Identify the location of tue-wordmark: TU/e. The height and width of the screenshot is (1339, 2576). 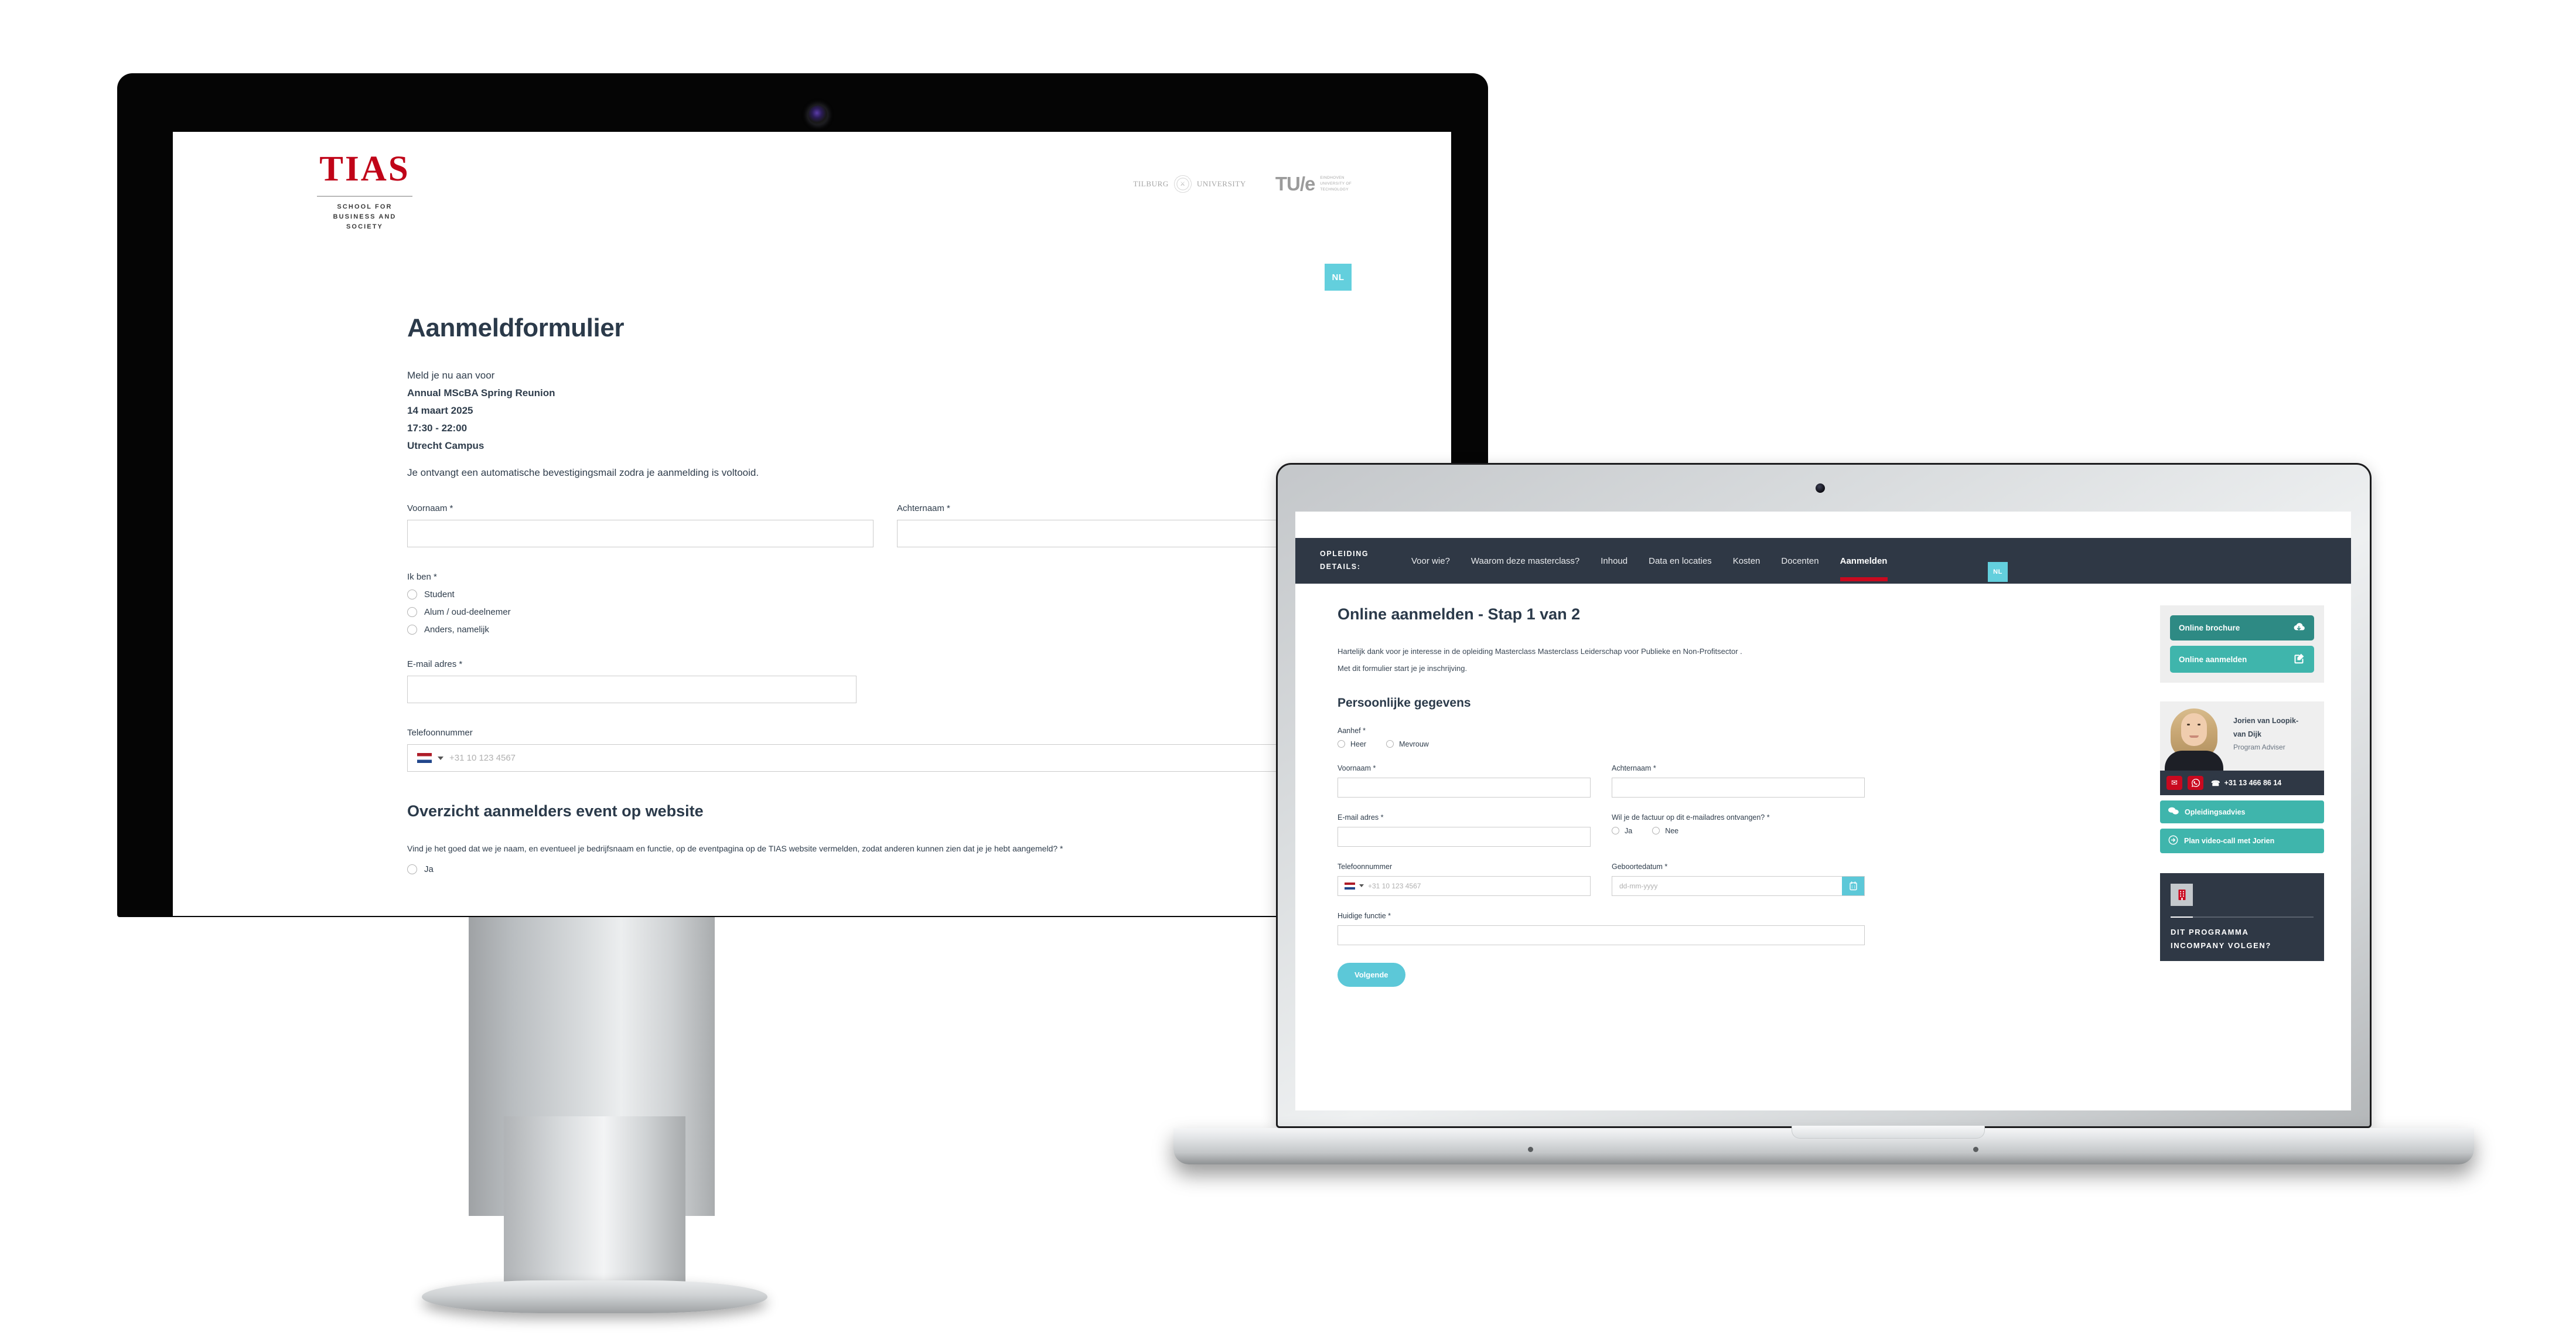
(1295, 184).